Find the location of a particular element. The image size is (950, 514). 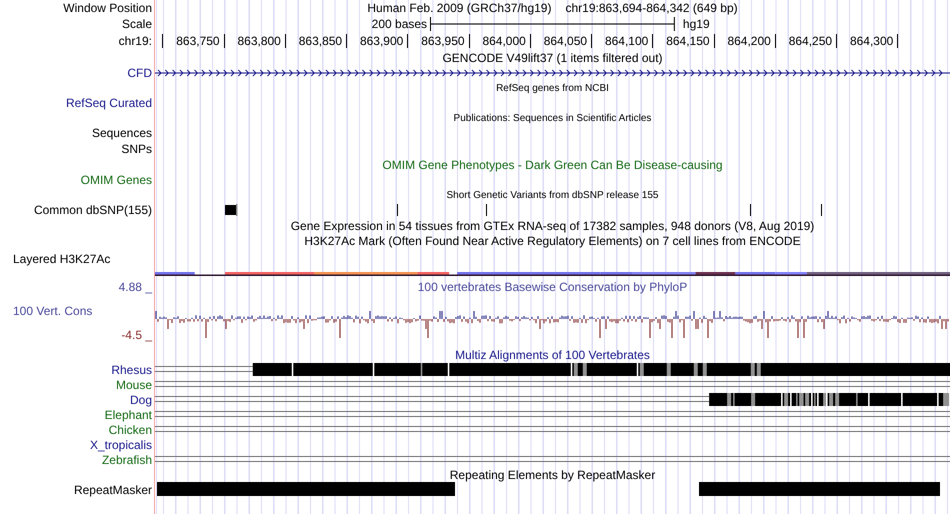

axis-min-label: -4.5 _ is located at coordinates (136, 335).